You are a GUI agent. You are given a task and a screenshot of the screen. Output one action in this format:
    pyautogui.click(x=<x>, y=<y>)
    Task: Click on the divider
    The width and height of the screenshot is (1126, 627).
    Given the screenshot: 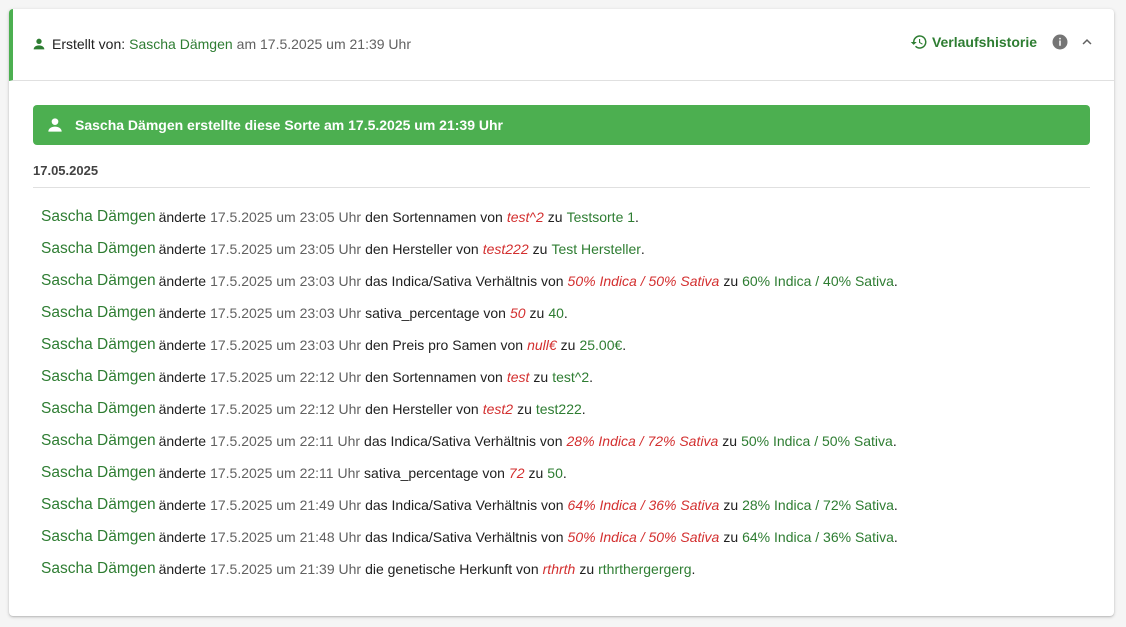 What is the action you would take?
    pyautogui.click(x=561, y=187)
    